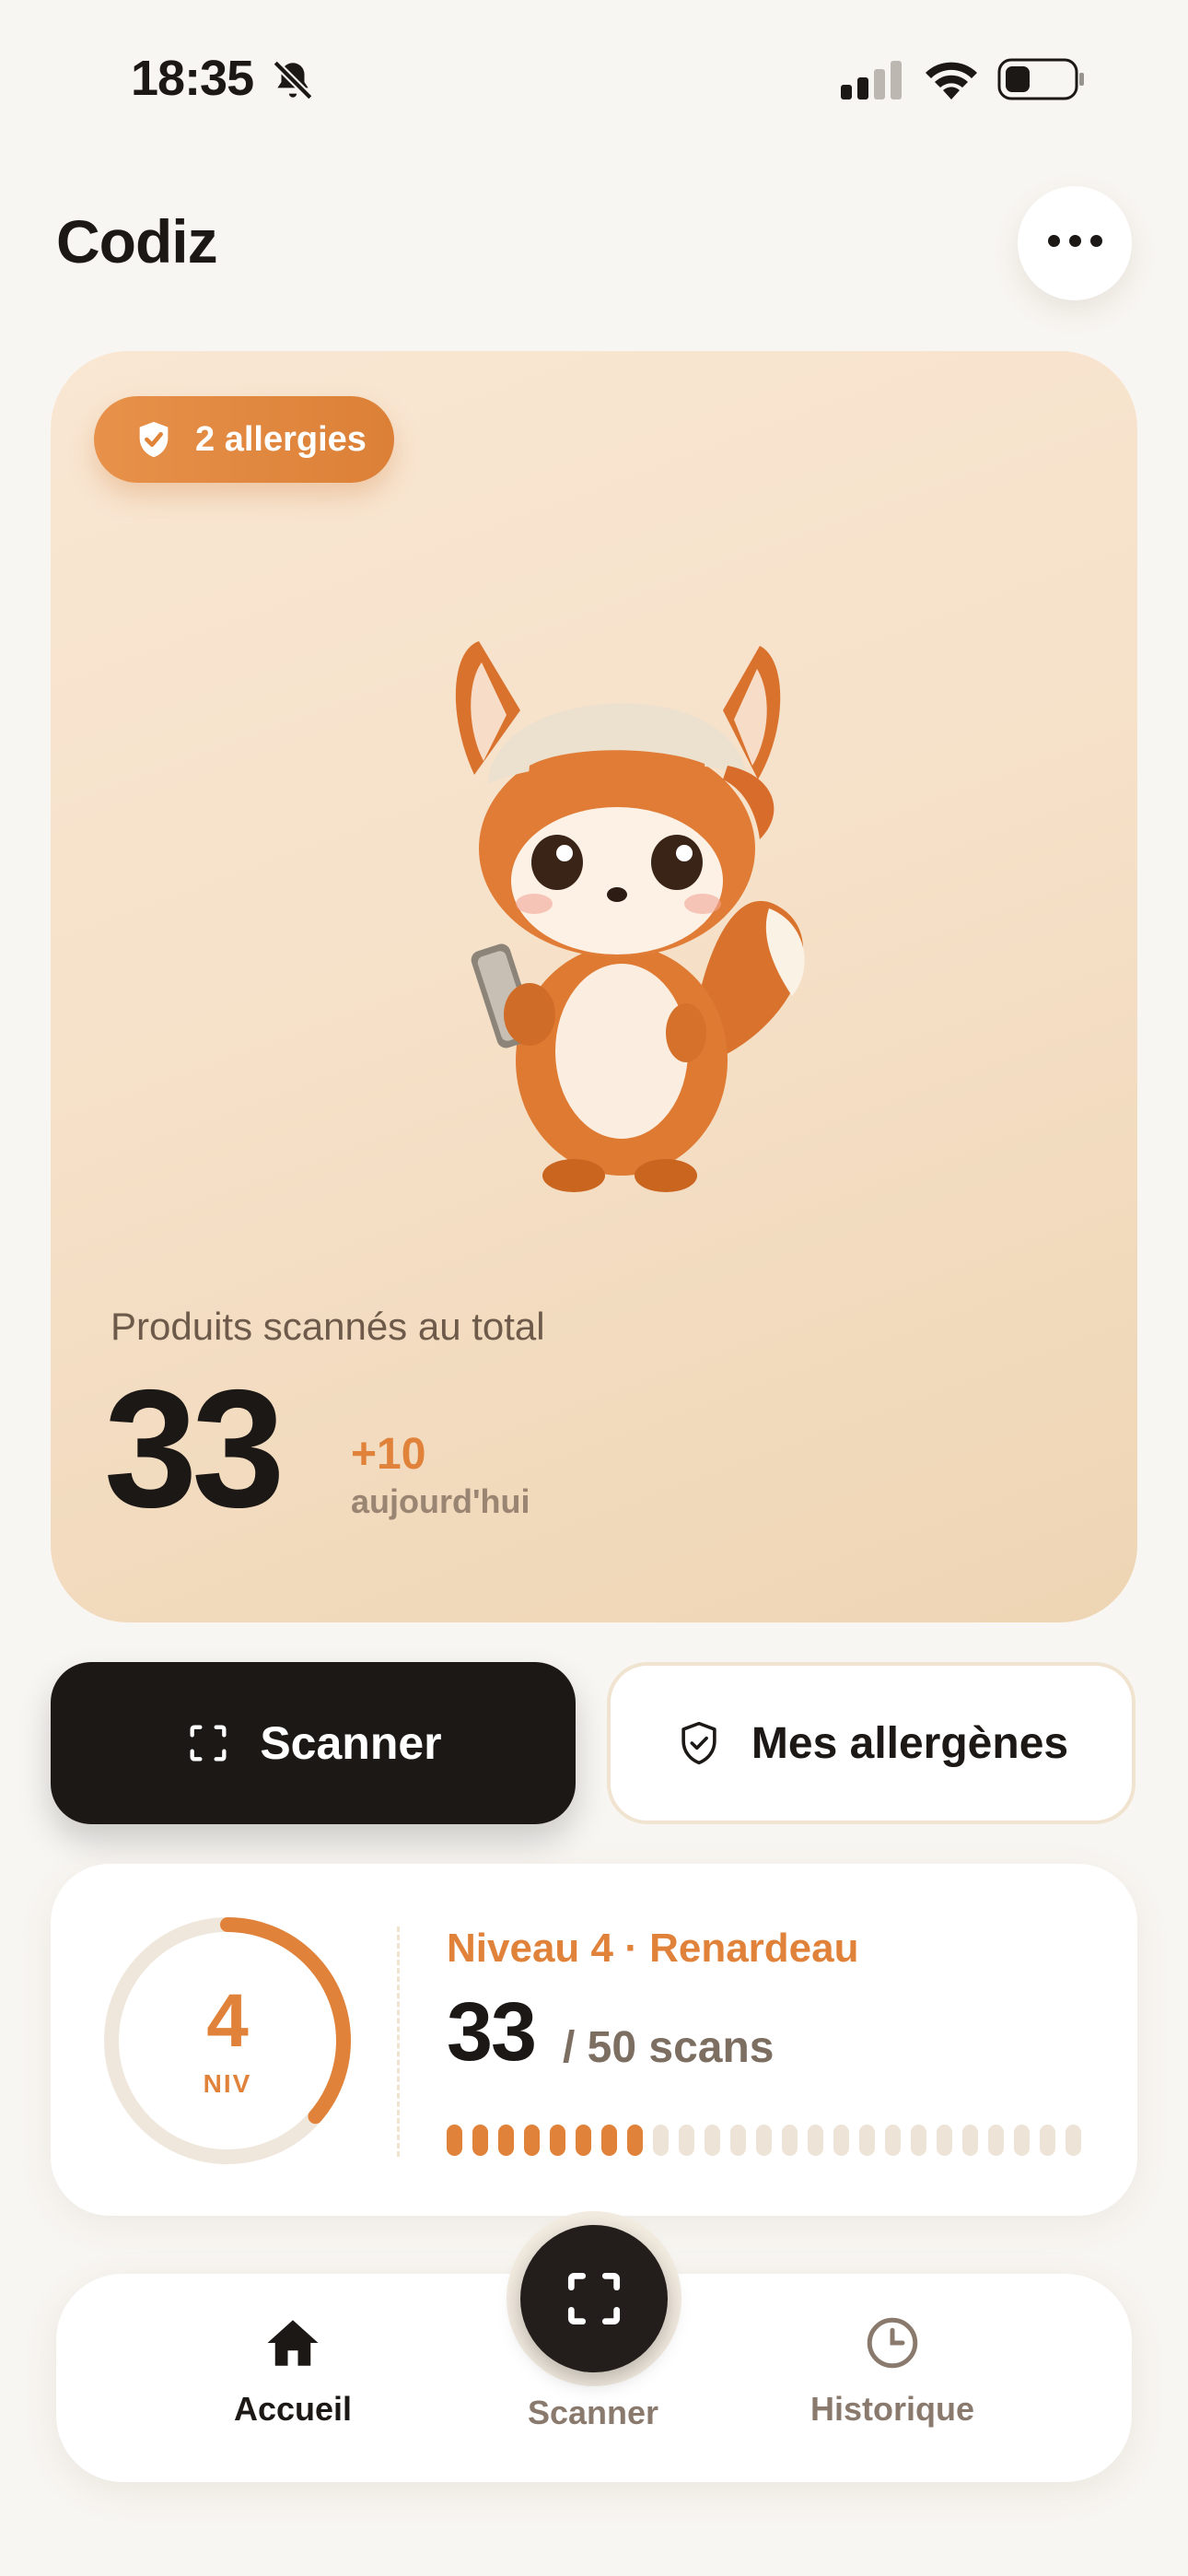  I want to click on nav-item-home: Accueil, so click(292, 2371).